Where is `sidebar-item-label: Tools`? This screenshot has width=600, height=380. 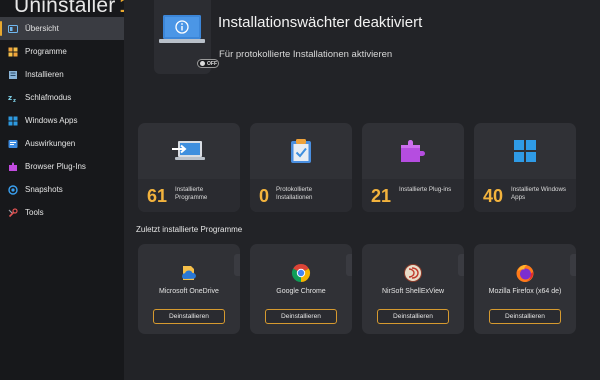 sidebar-item-label: Tools is located at coordinates (34, 212).